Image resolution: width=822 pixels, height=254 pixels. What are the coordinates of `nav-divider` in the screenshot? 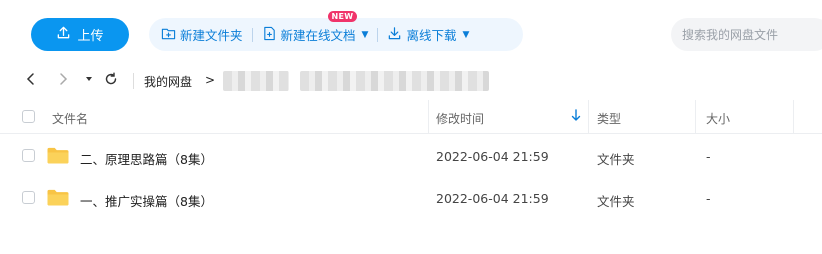 It's located at (133, 81).